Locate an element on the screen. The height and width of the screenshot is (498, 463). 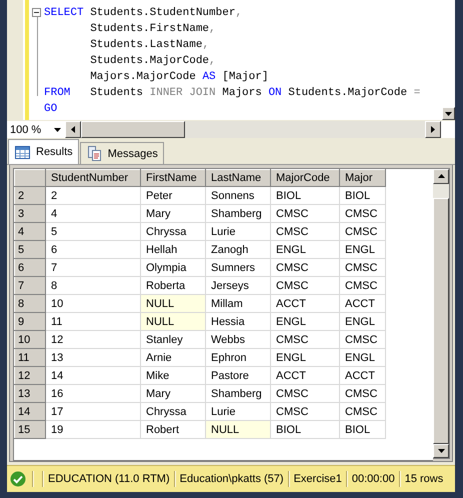
code-line: GO is located at coordinates (51, 109).